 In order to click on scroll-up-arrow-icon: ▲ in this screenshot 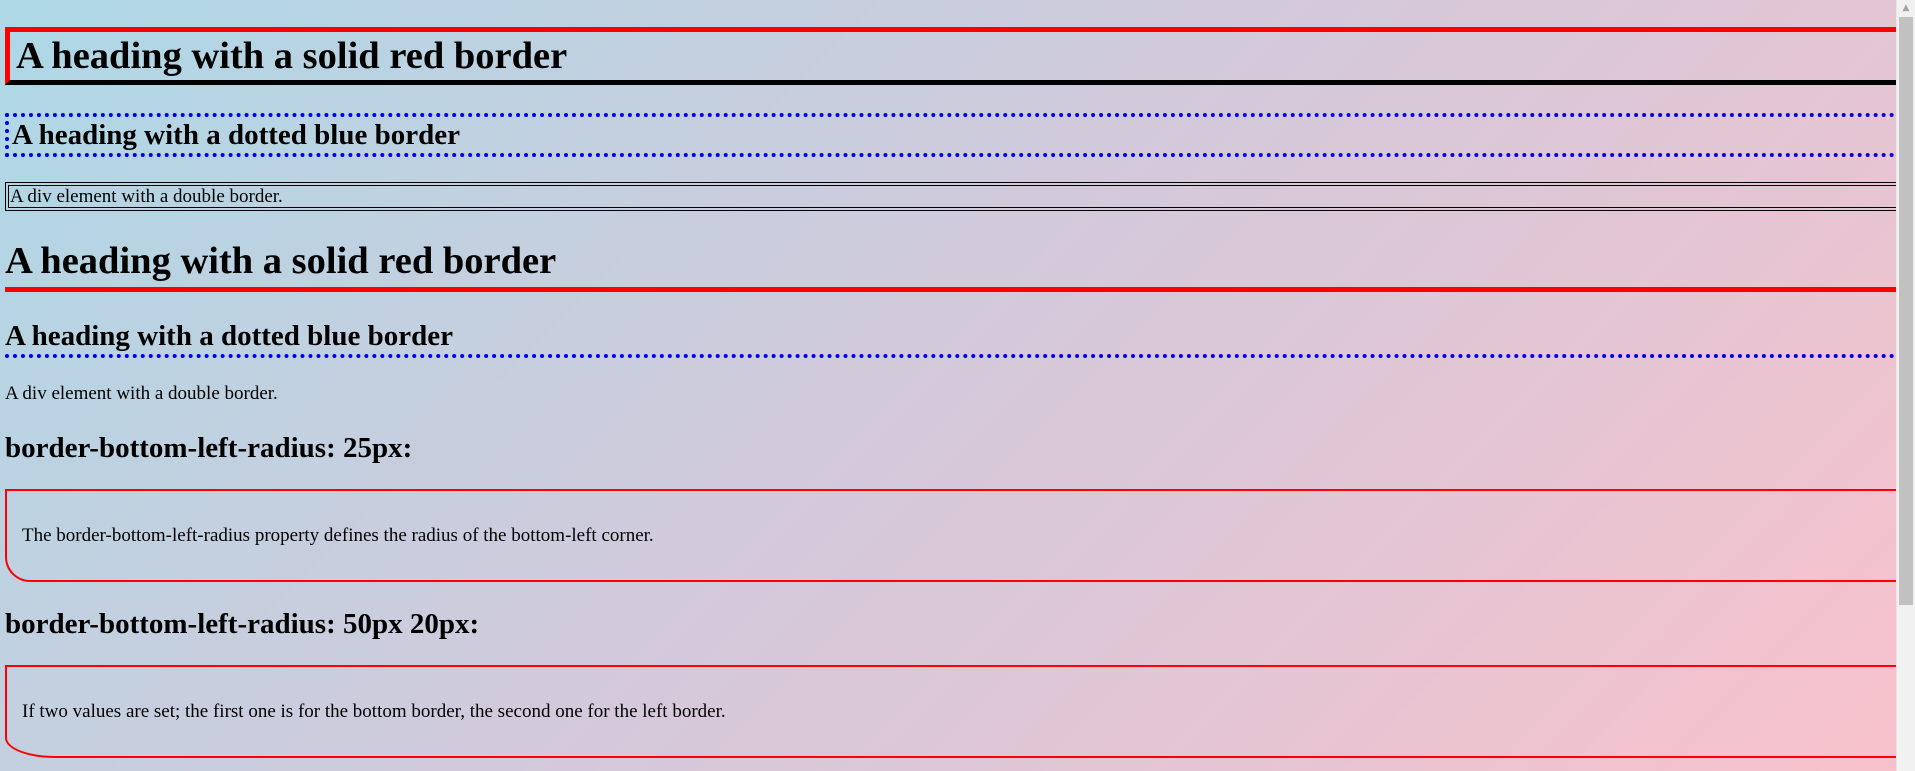, I will do `click(1906, 8)`.